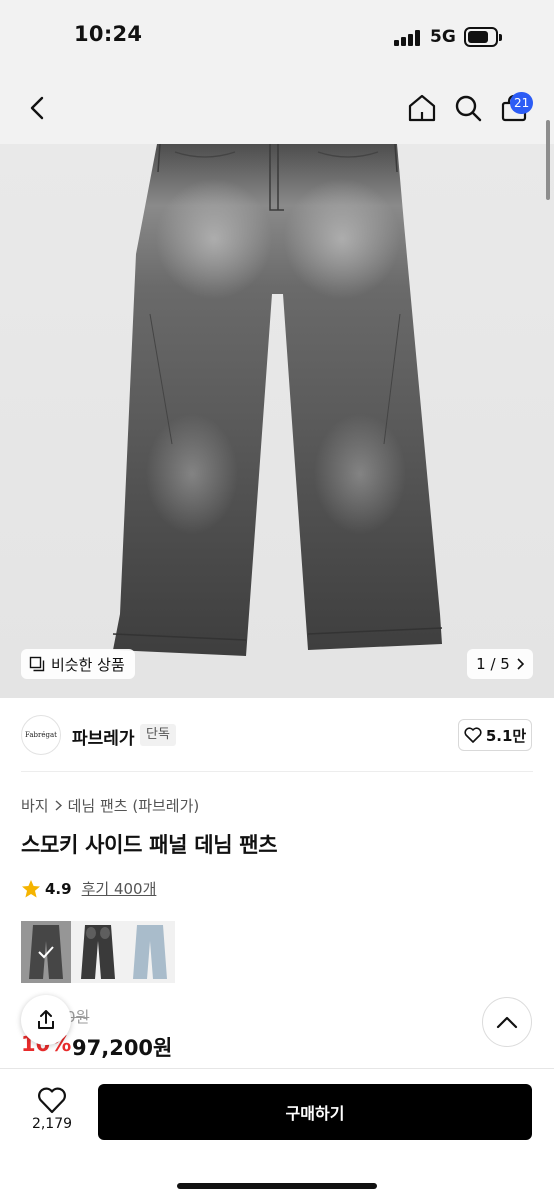  What do you see at coordinates (134, 805) in the screenshot?
I see `breadcrumb-item: 데님 팬츠 (파브레가)` at bounding box center [134, 805].